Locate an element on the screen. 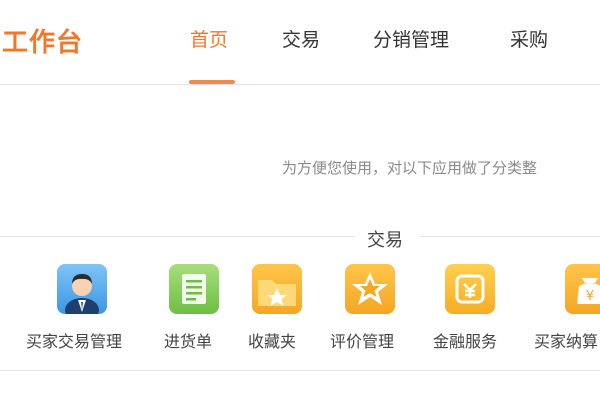  tab-procurement: 采购 is located at coordinates (529, 38).